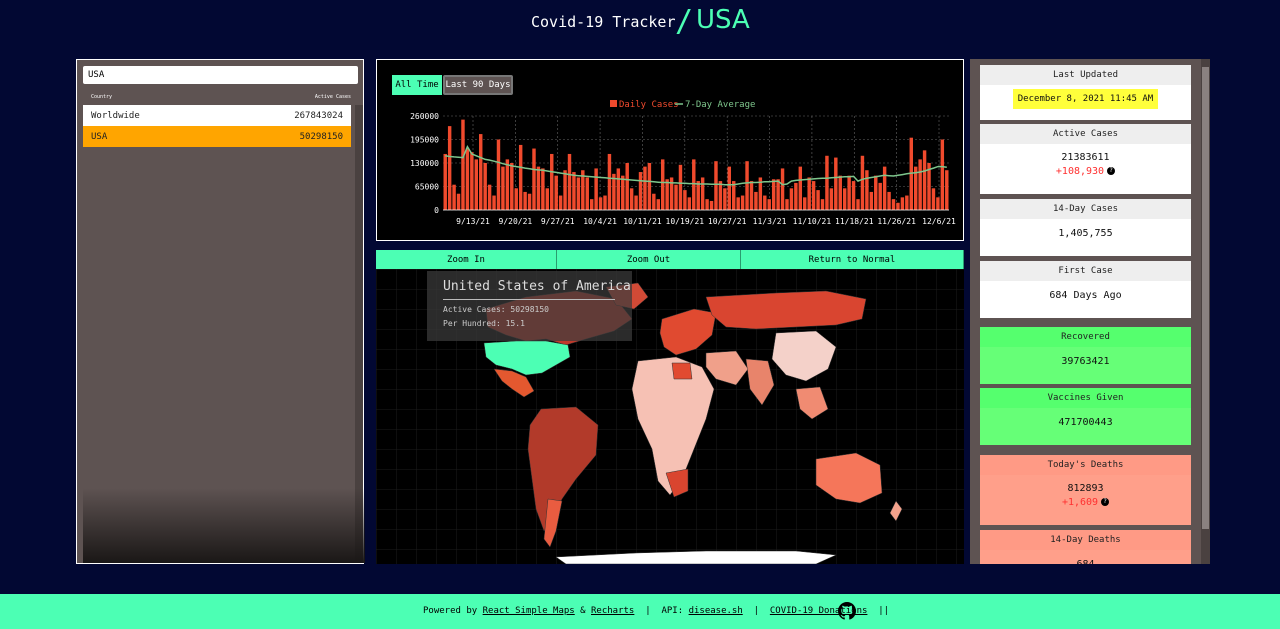 The image size is (1280, 629). Describe the element at coordinates (600, 221) in the screenshot. I see `x-tick-label: 10/4/21` at that location.